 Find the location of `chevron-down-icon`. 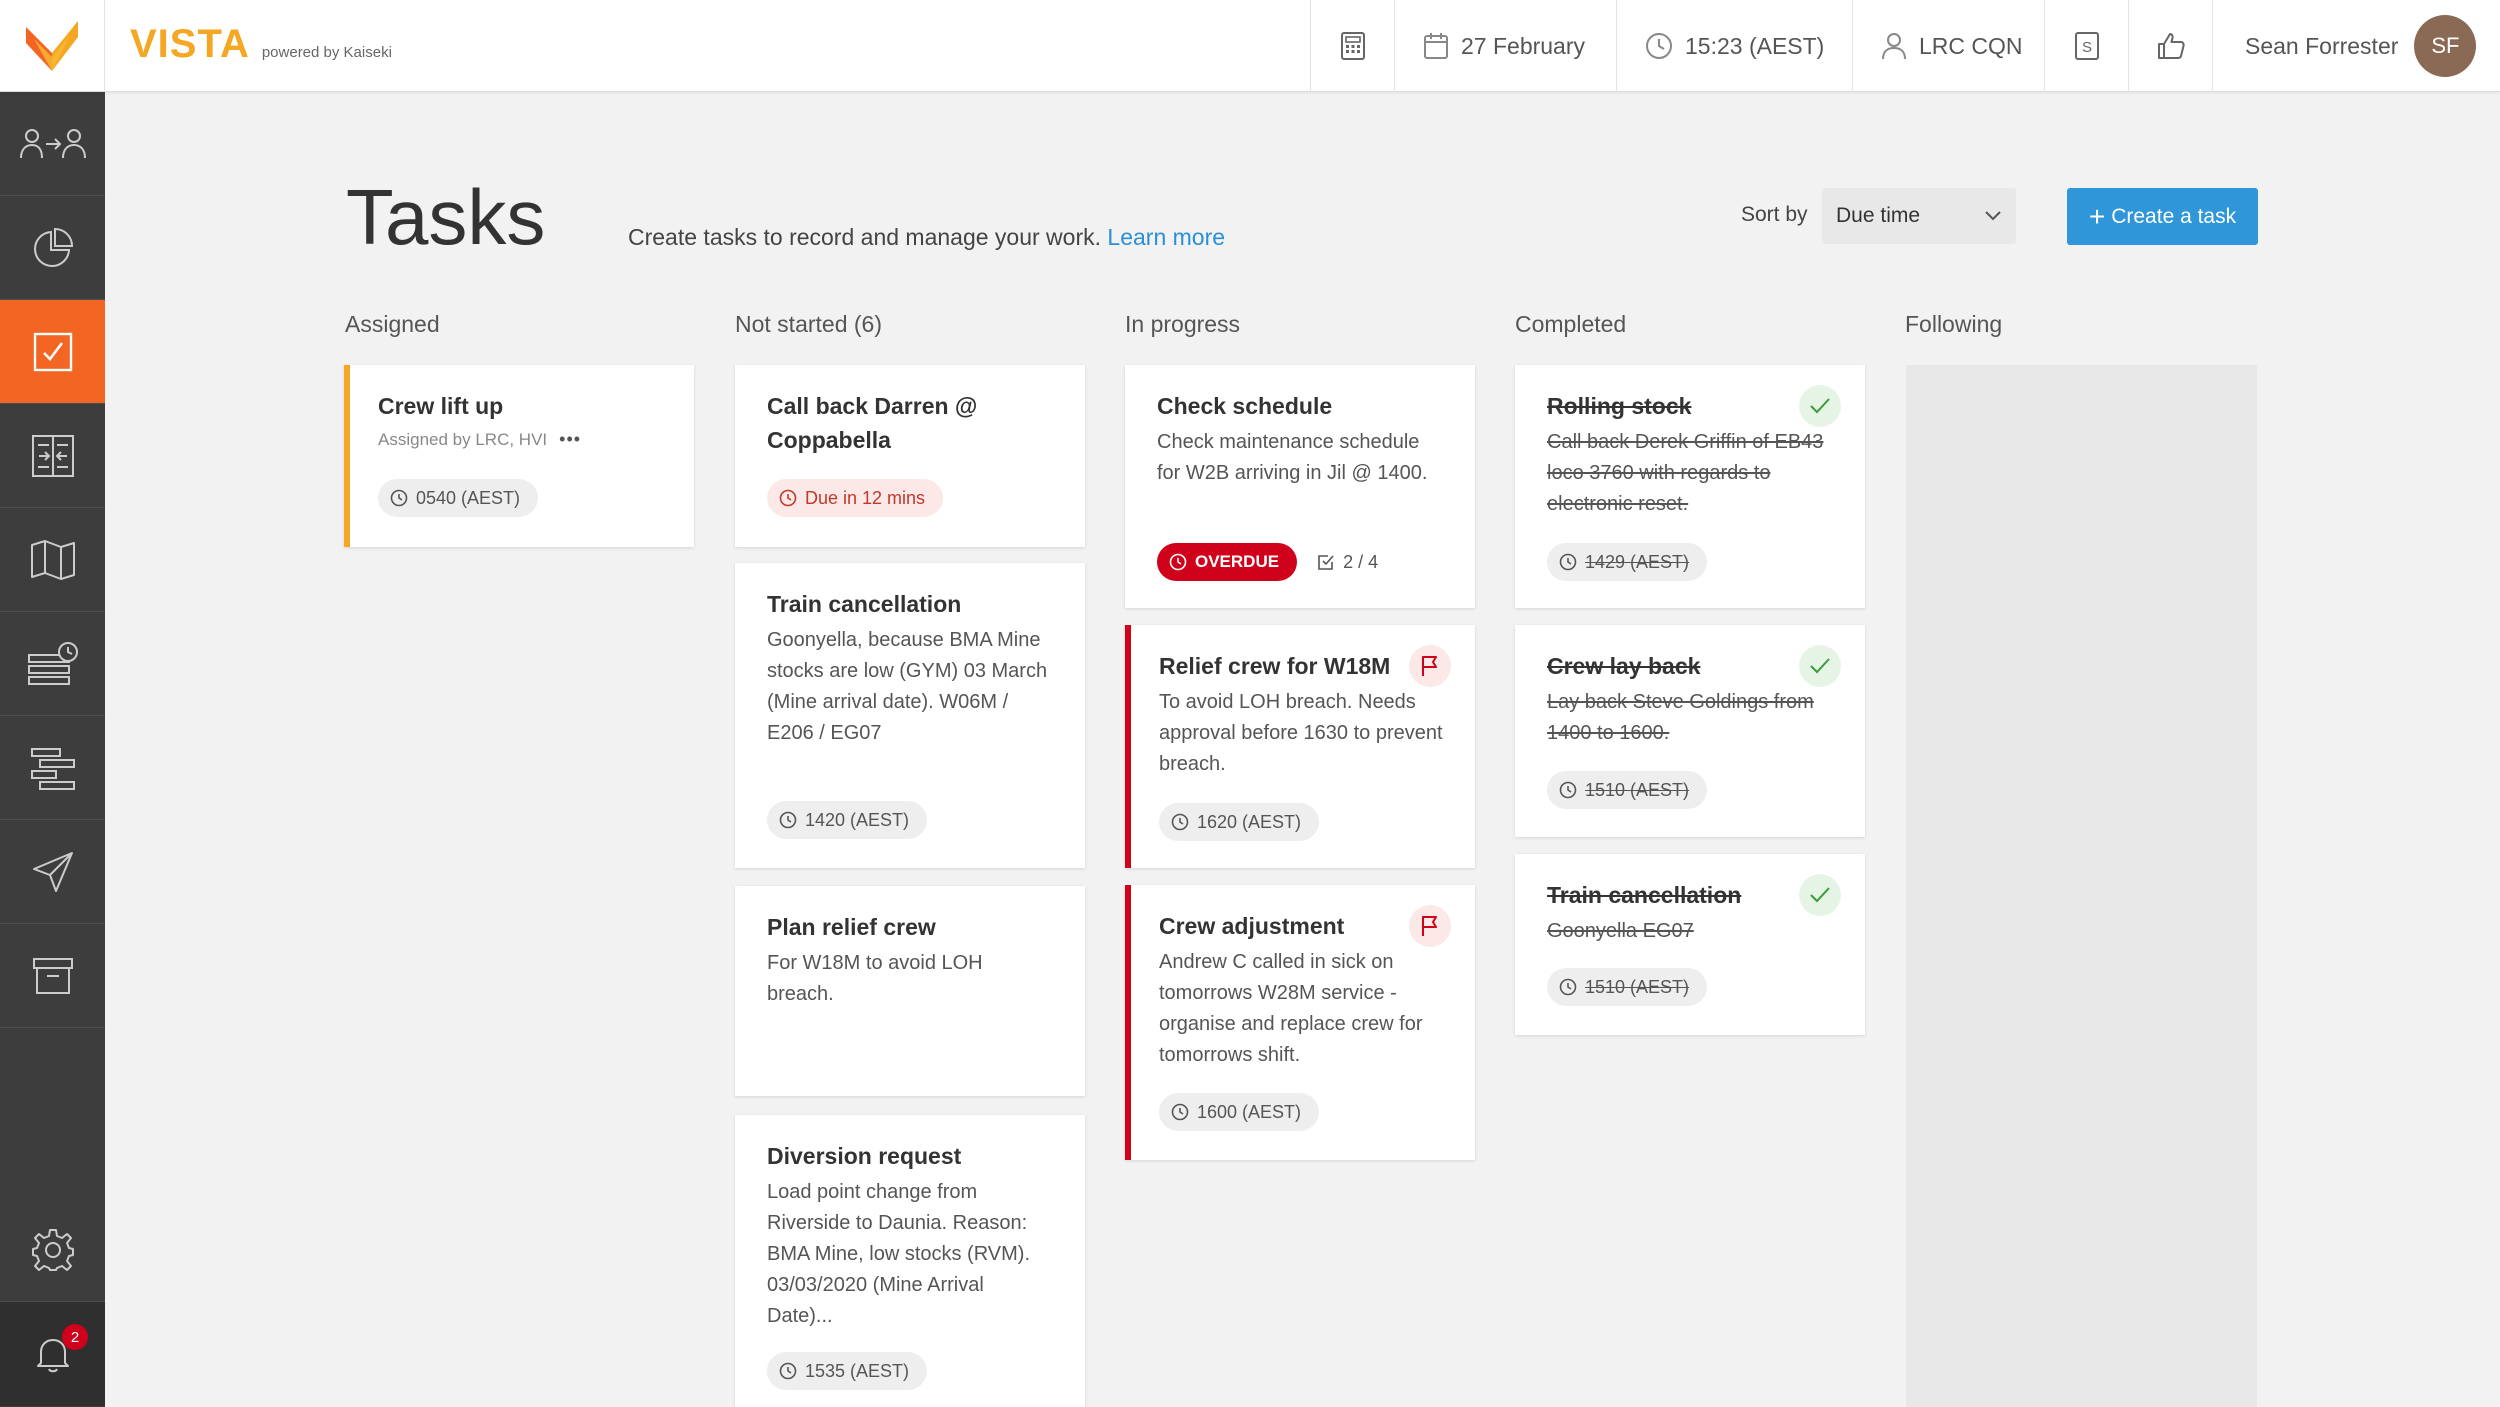

chevron-down-icon is located at coordinates (1993, 216).